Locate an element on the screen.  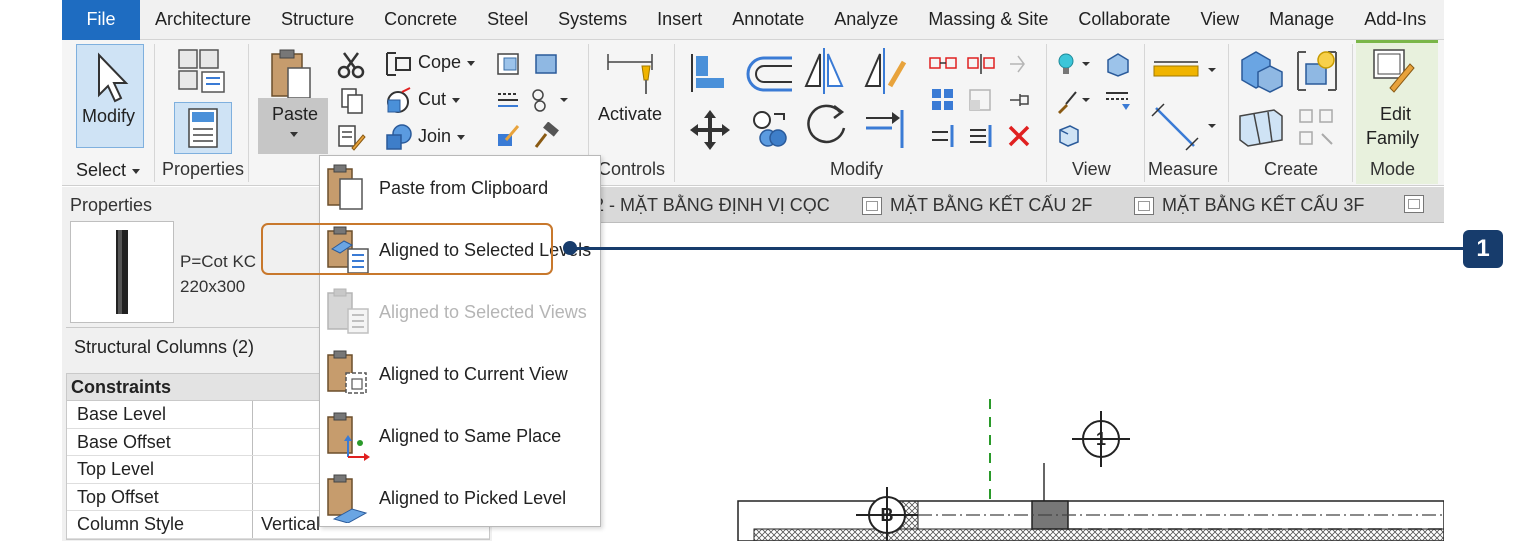
tab-annotate: Annotate is located at coordinates (768, 19).